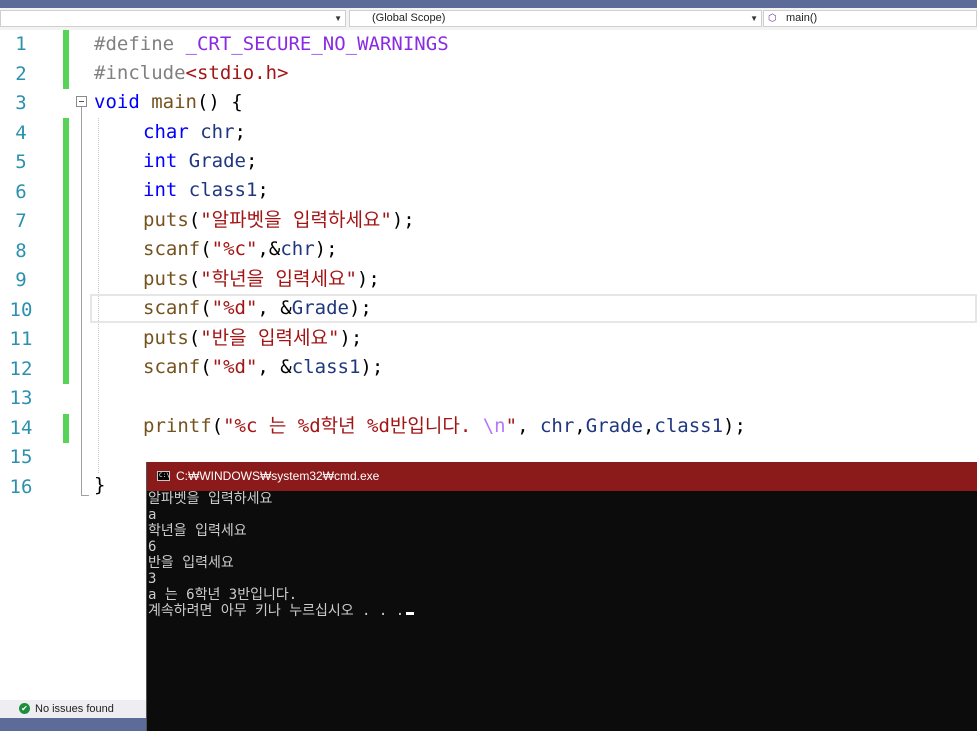  I want to click on string-literal: "학년을 입력세요", so click(278, 279).